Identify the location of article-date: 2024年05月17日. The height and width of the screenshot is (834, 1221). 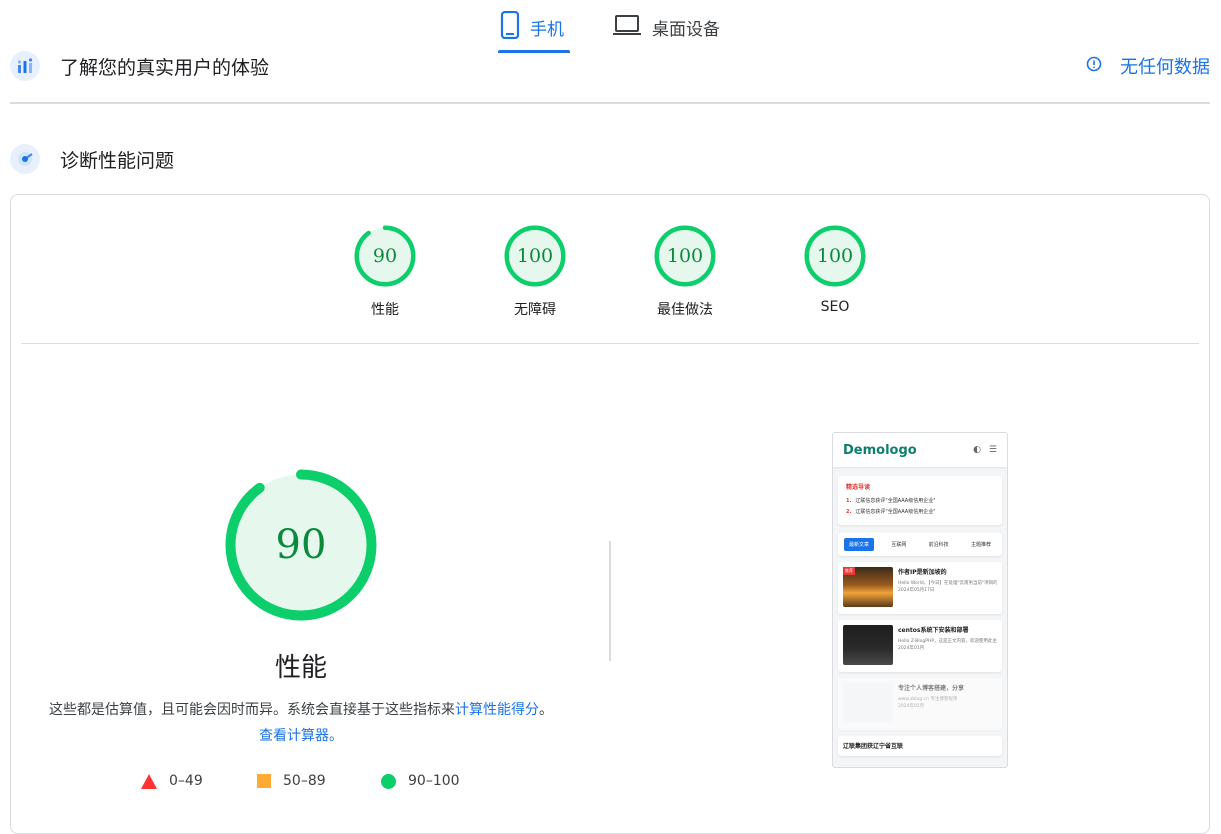
(916, 590).